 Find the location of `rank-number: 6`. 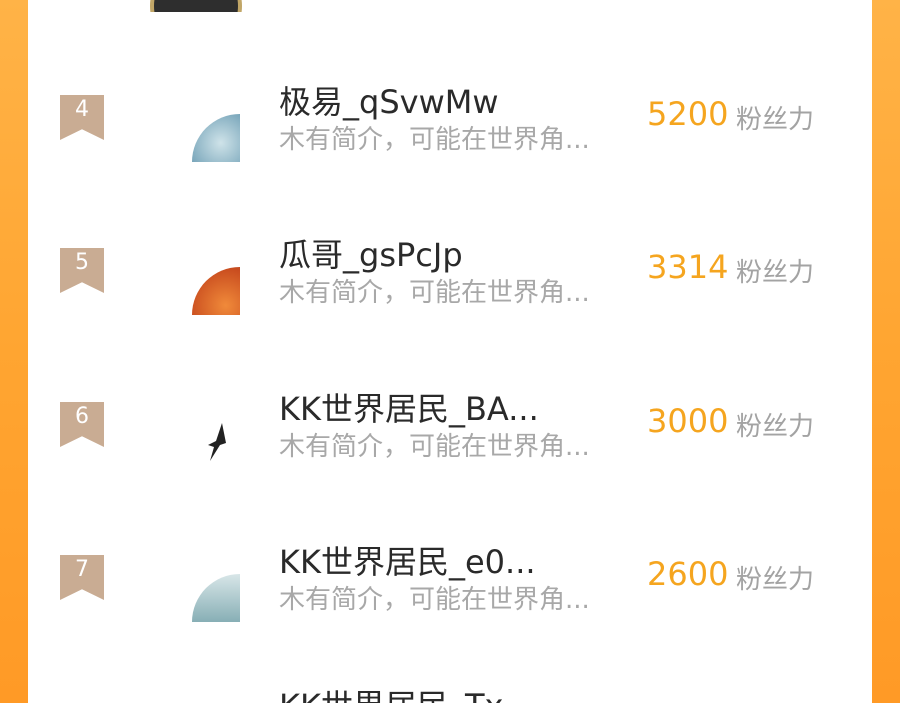

rank-number: 6 is located at coordinates (82, 416).